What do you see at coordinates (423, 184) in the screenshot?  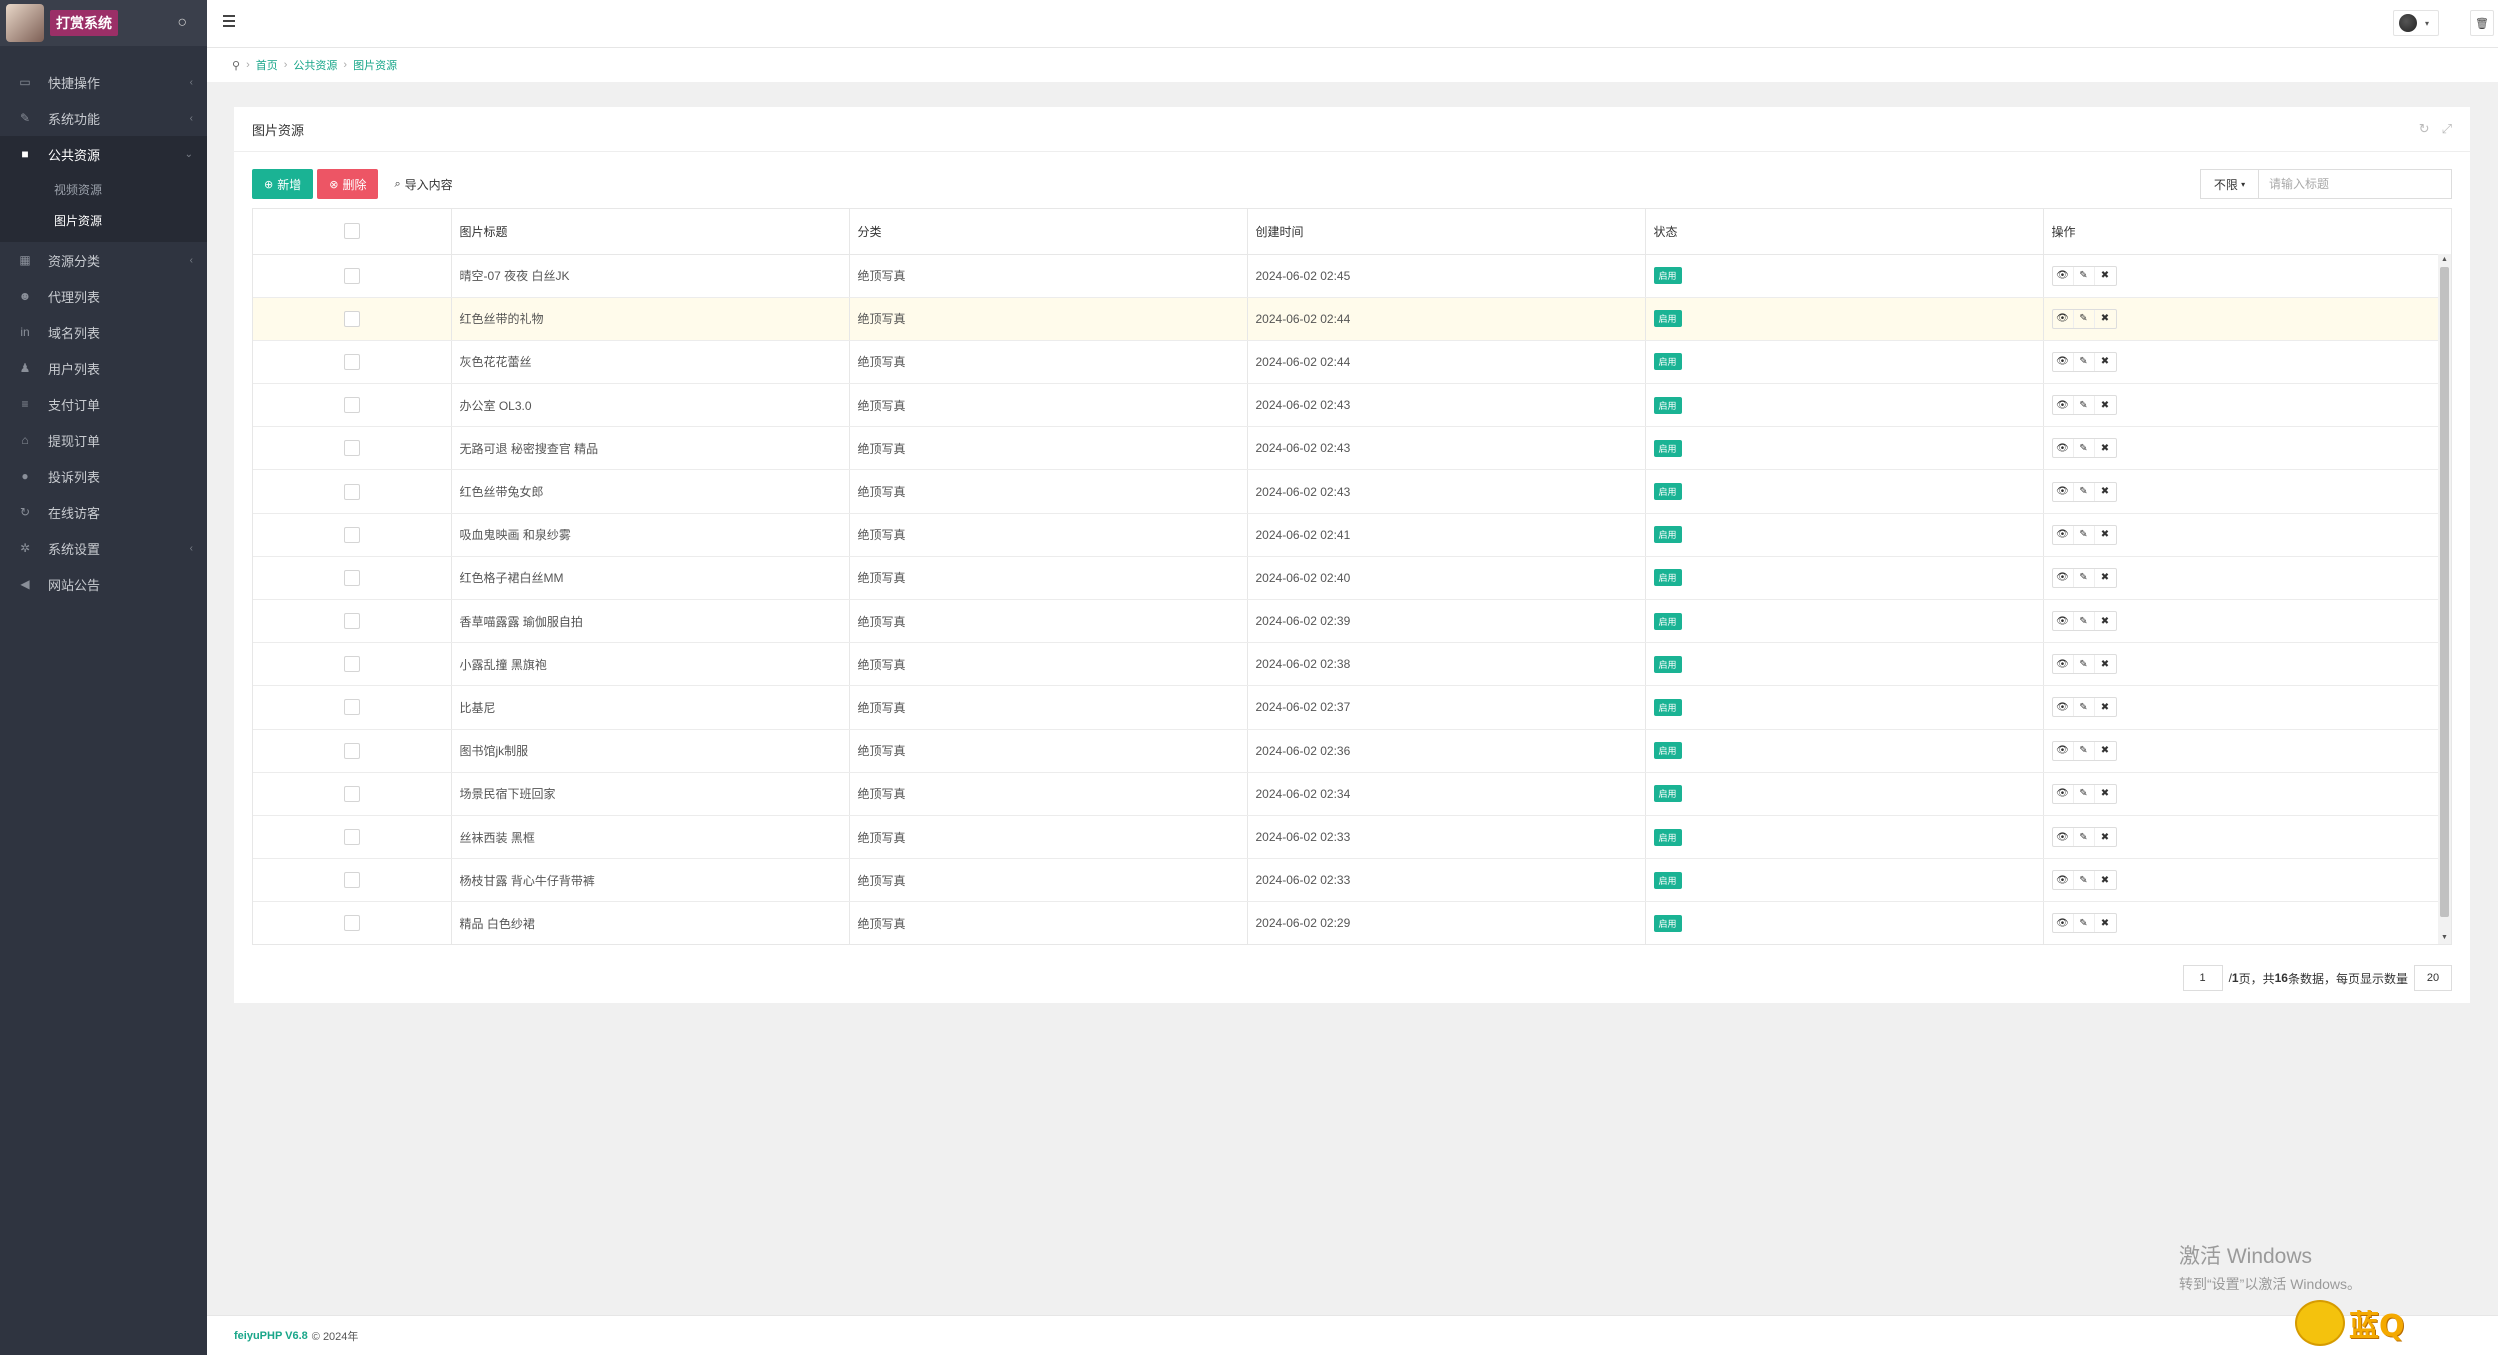 I see `import-button: ⌕ 导入内容` at bounding box center [423, 184].